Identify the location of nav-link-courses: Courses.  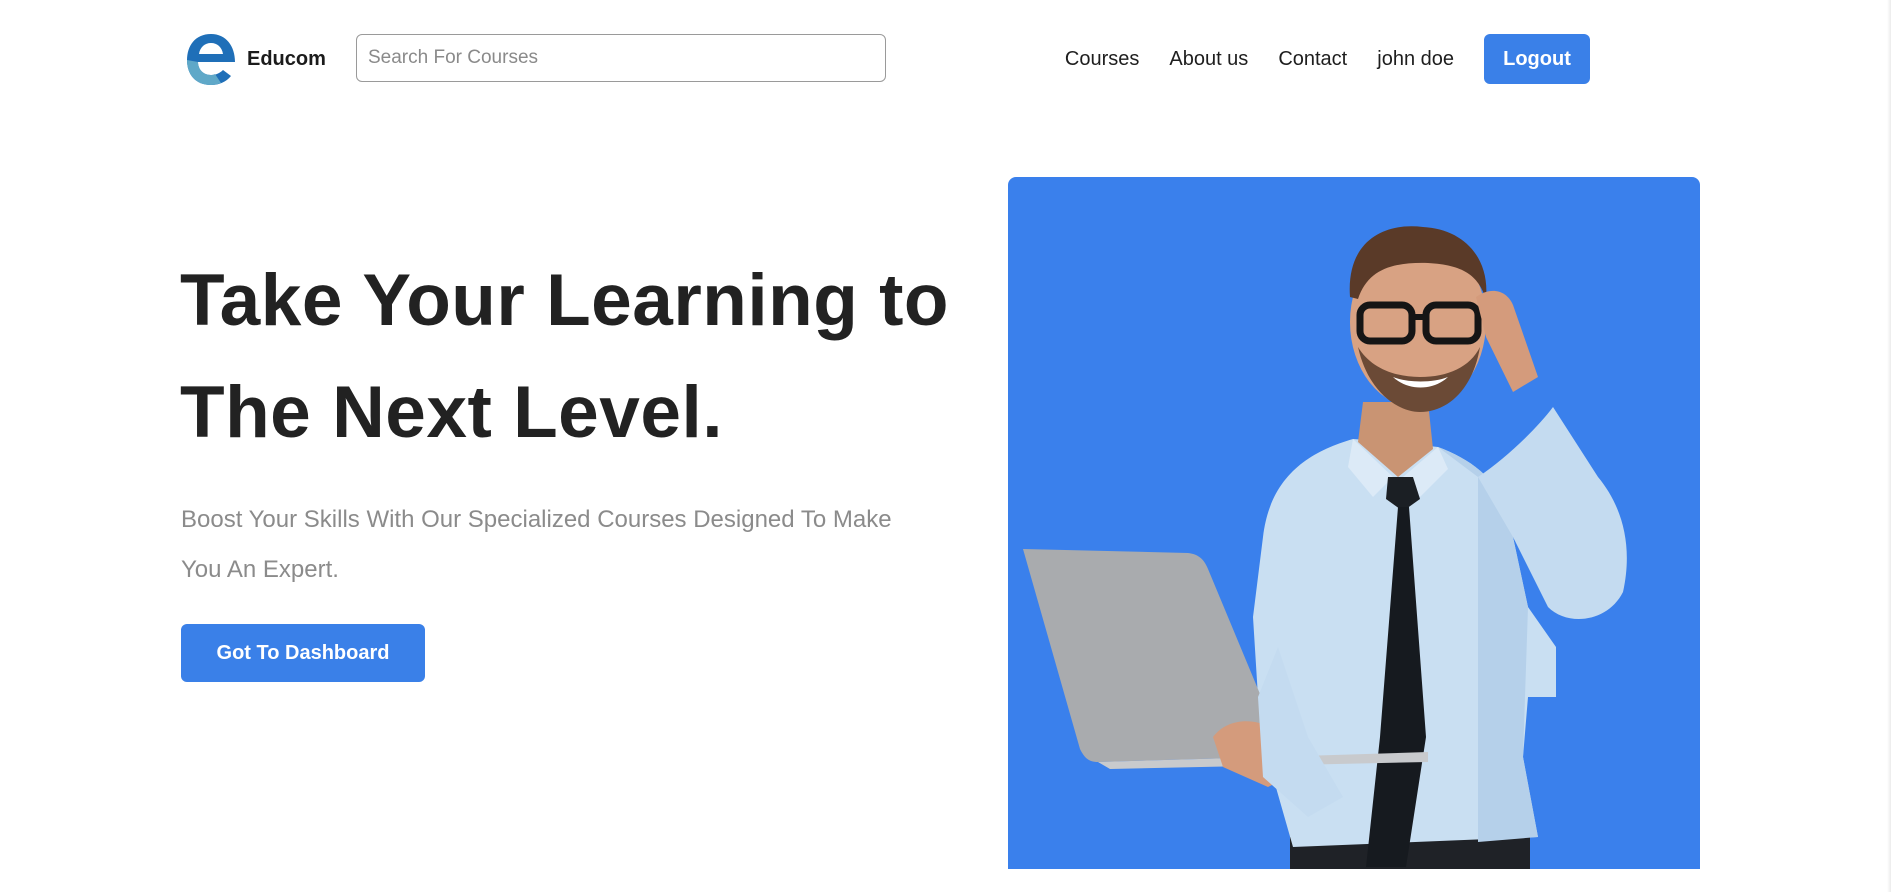
(1102, 59).